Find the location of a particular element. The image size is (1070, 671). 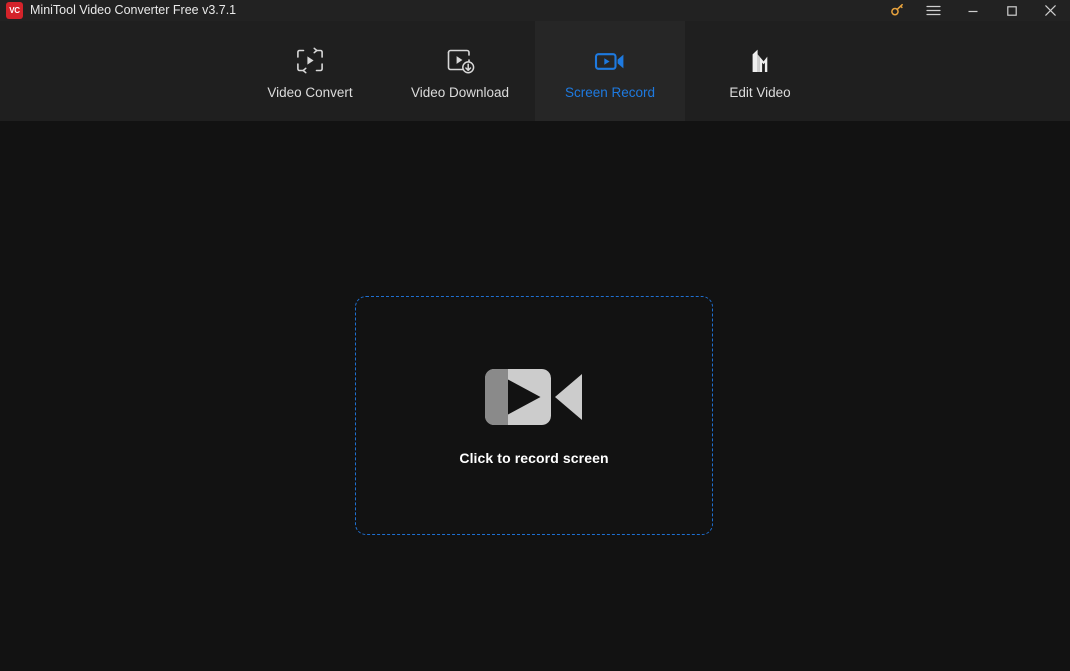

title-bar: VC MiniTool Video Converter Free v3.7.1 is located at coordinates (535, 10).